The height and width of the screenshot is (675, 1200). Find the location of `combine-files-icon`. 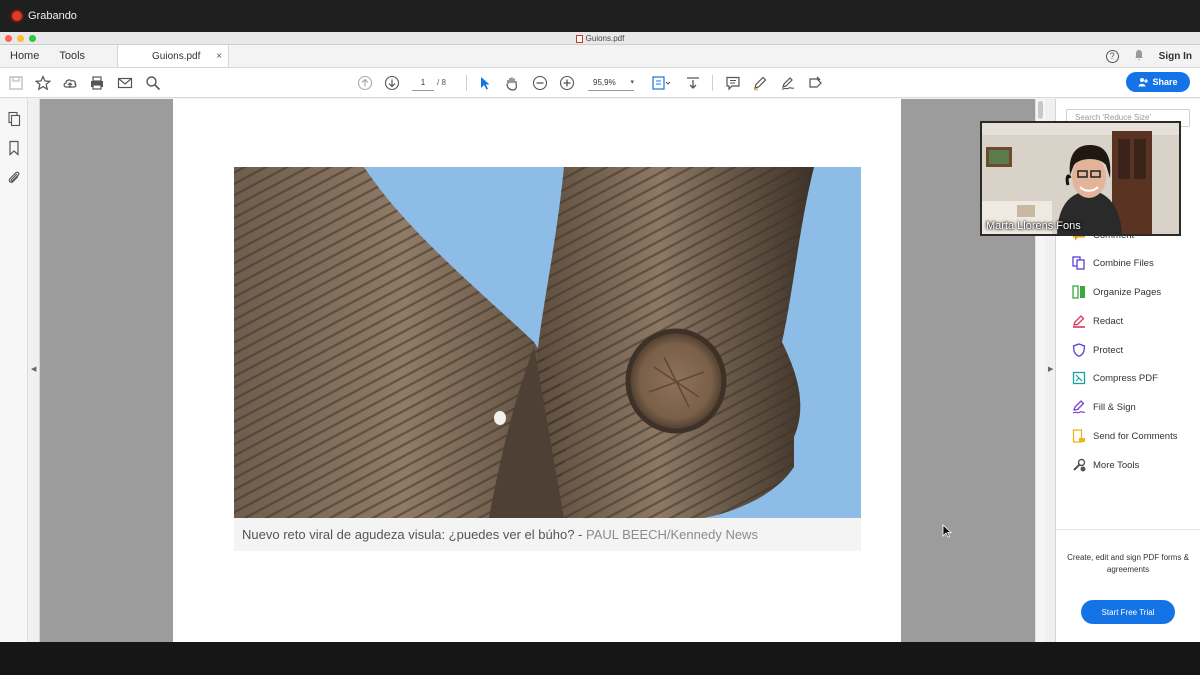

combine-files-icon is located at coordinates (1079, 263).